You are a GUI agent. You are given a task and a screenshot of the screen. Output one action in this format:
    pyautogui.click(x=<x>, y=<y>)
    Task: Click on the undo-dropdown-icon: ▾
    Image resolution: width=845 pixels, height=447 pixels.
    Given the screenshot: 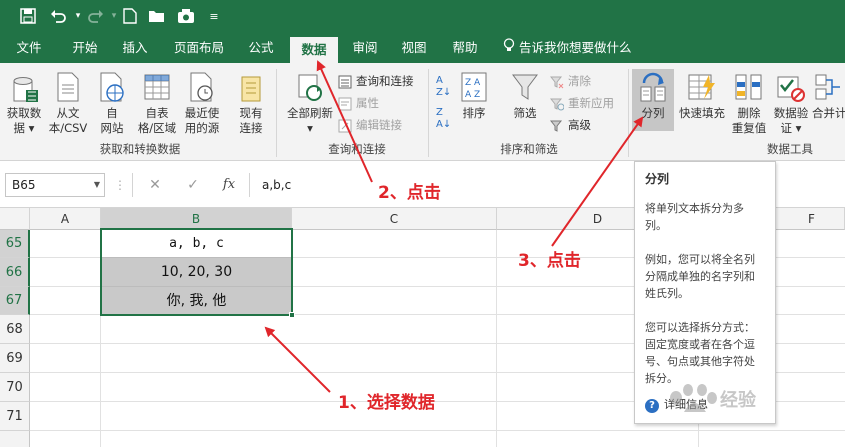 What is the action you would take?
    pyautogui.click(x=78, y=16)
    